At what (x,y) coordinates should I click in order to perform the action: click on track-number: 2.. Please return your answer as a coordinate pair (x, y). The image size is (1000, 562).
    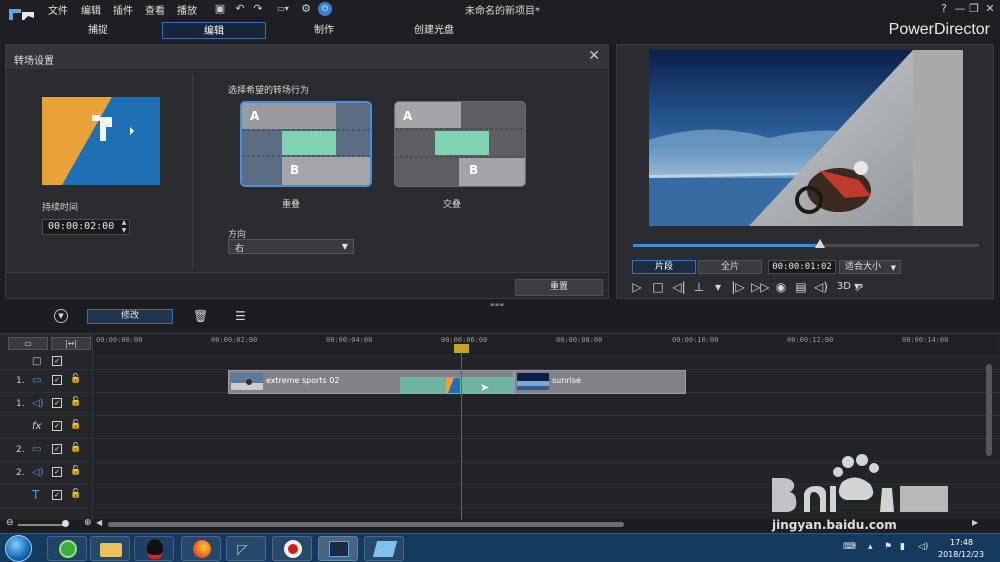
    Looking at the image, I should click on (20, 473).